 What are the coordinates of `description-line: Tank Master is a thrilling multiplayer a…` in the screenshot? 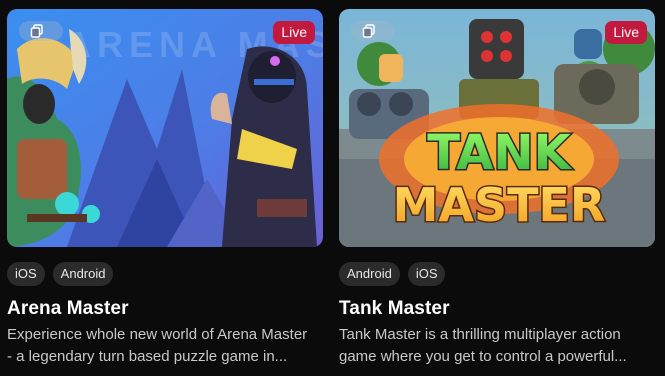 It's located at (480, 334).